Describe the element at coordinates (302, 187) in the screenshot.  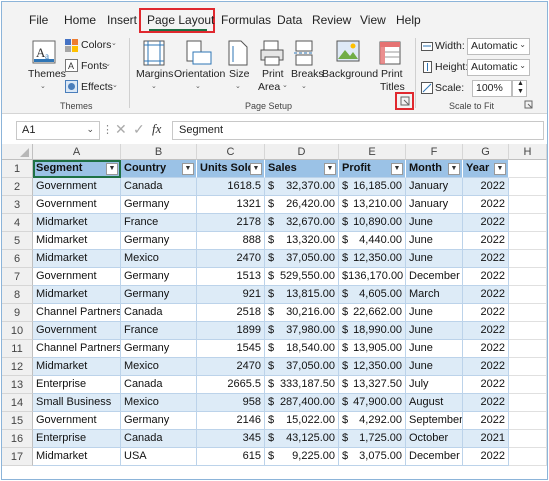
I see `table-cell: $32,370.00` at that location.